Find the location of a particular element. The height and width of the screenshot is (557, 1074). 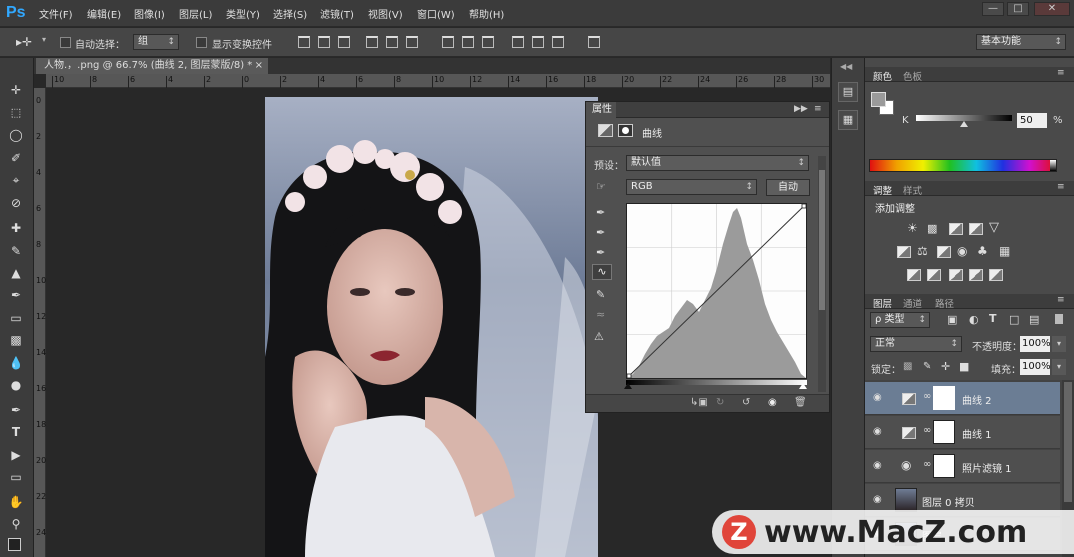

tab-styles: 样式 is located at coordinates (912, 190).